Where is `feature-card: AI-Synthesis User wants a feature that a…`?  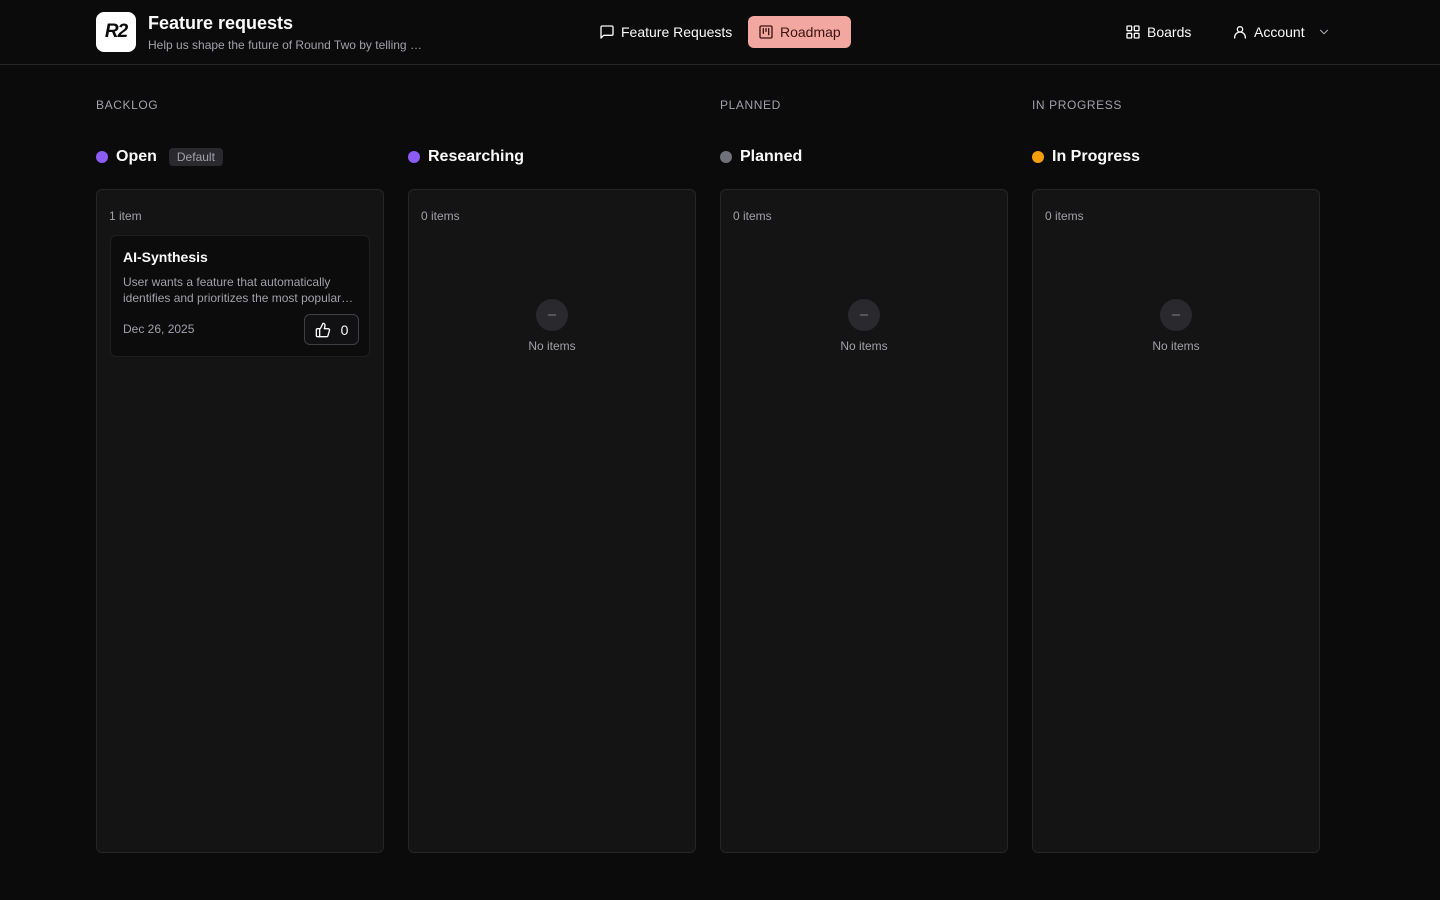
feature-card: AI-Synthesis User wants a feature that a… is located at coordinates (240, 296).